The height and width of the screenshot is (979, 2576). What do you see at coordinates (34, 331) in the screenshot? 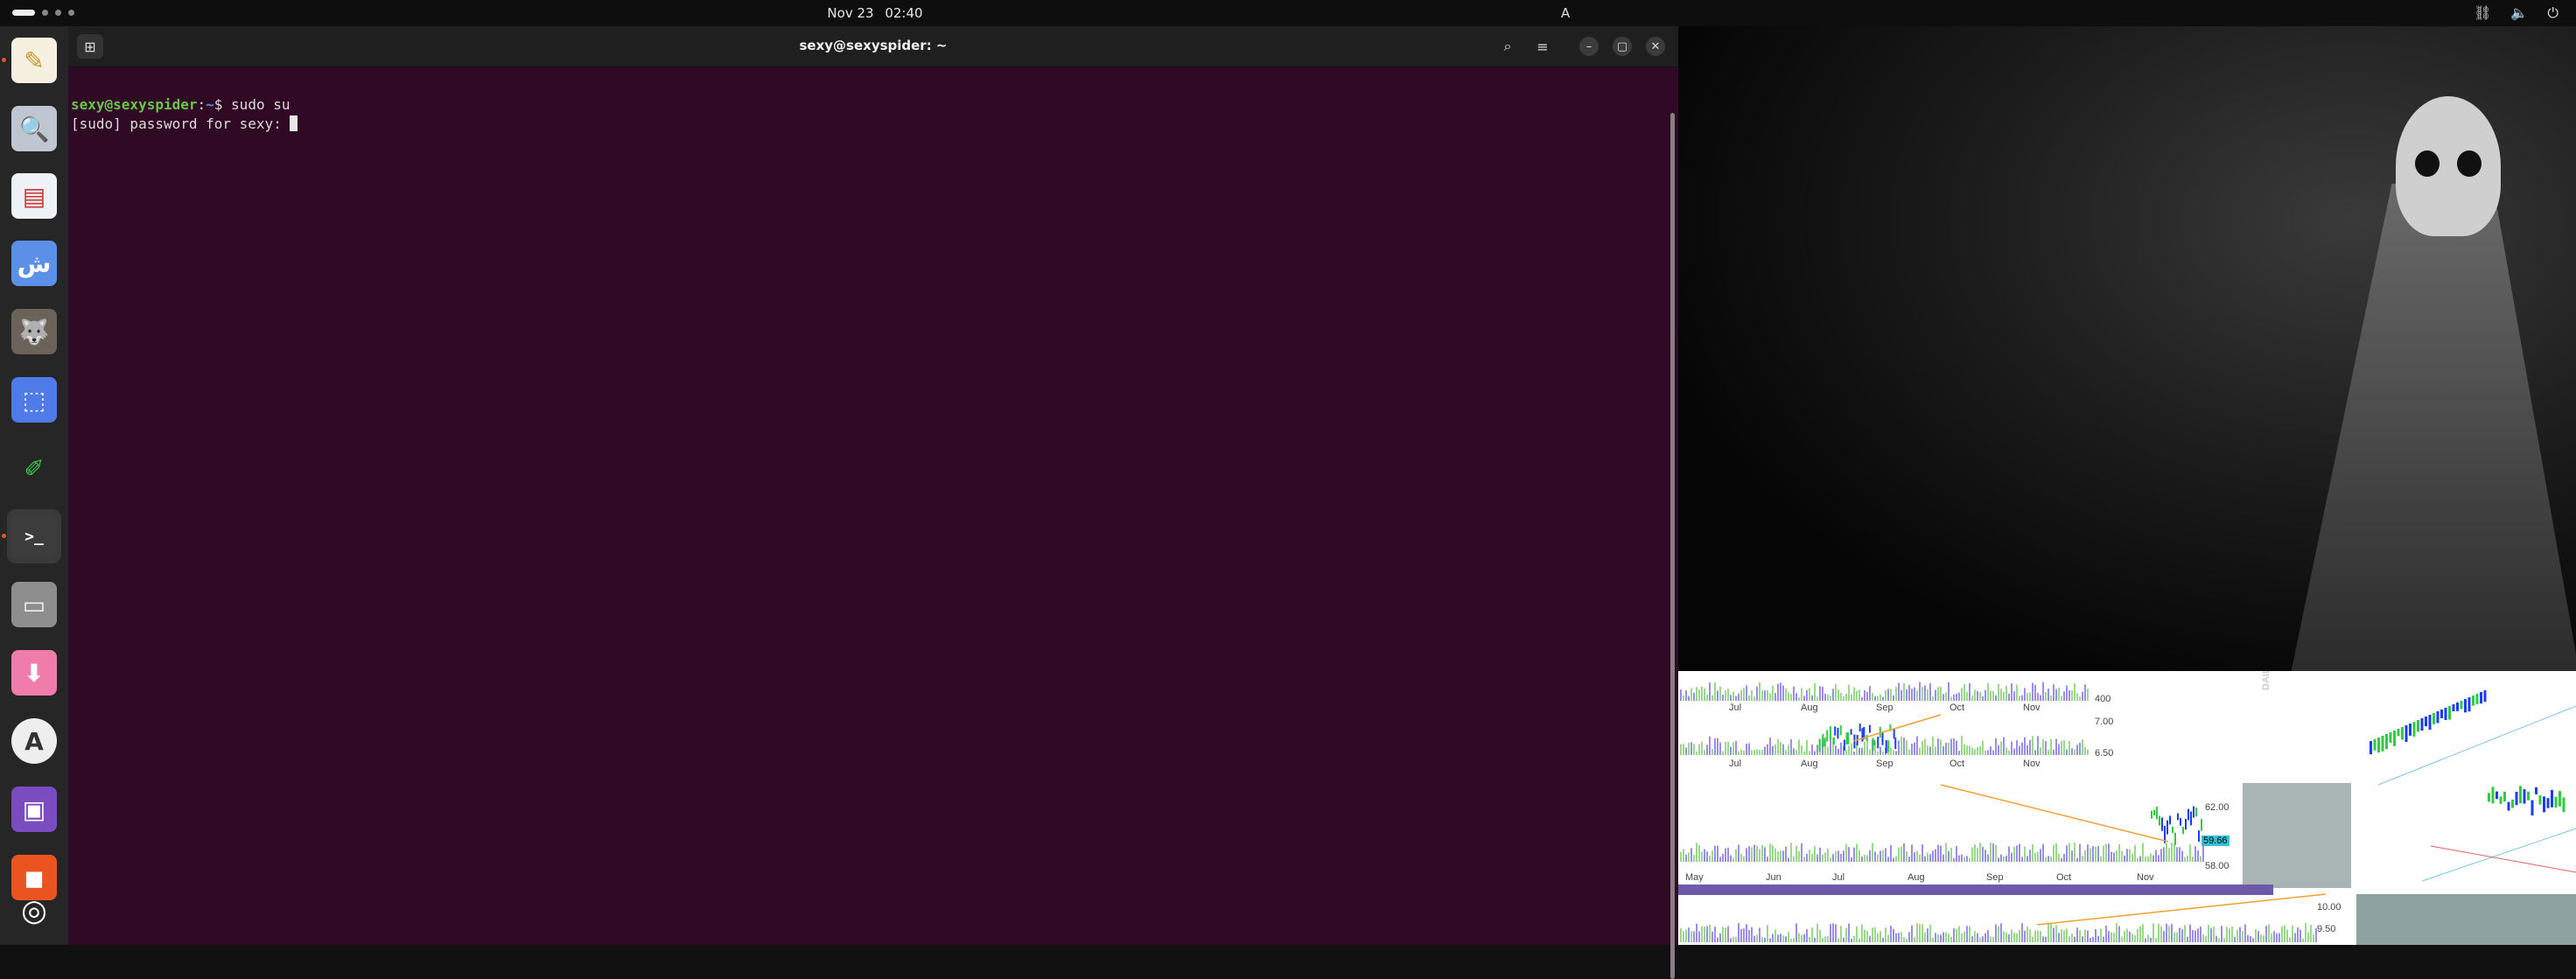
I see `dock-gimp: 🐺` at bounding box center [34, 331].